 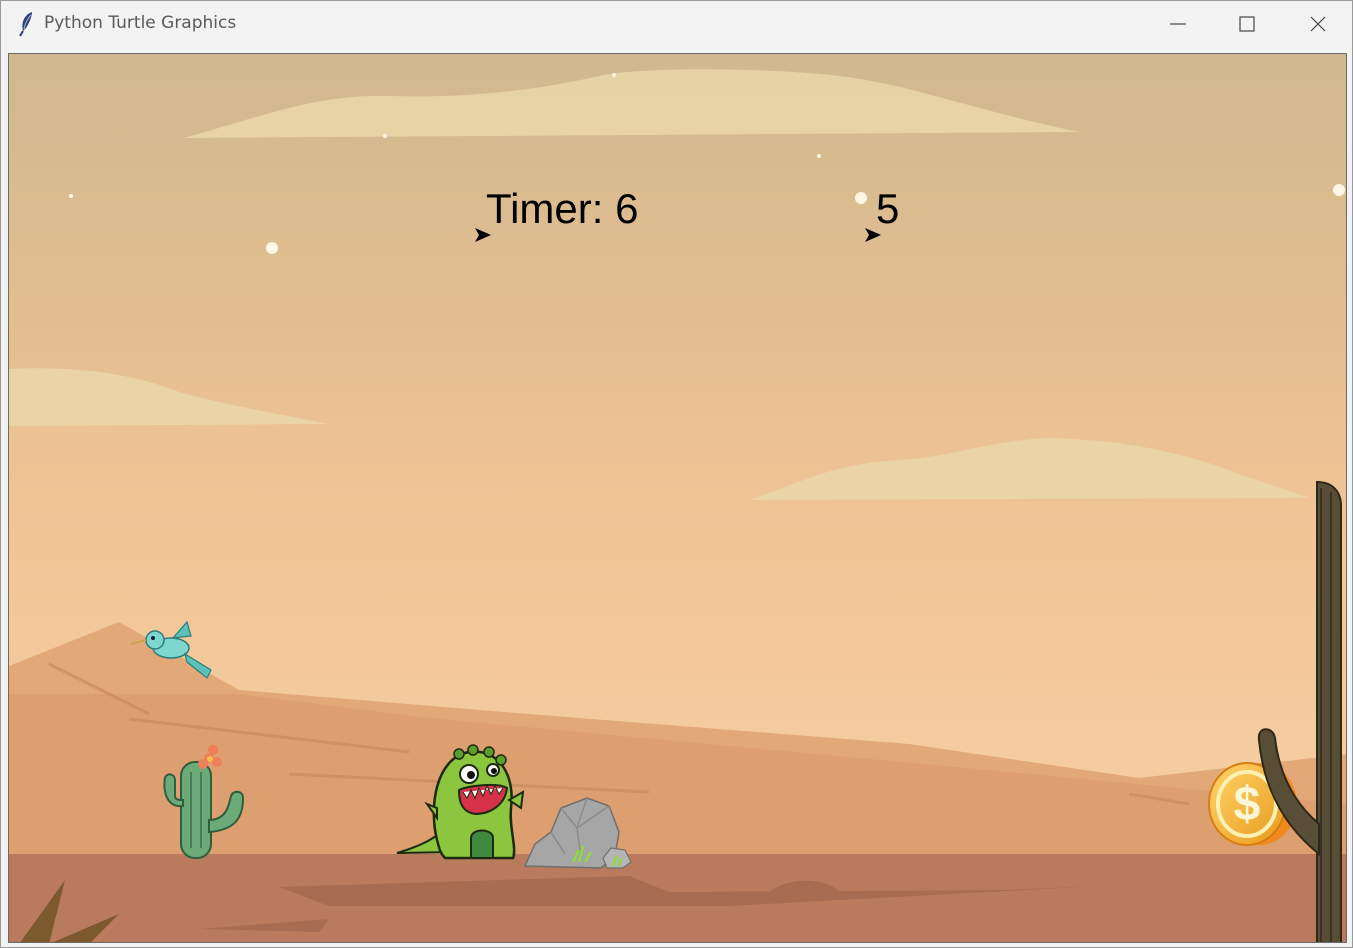 What do you see at coordinates (888, 208) in the screenshot?
I see `score-text: 5` at bounding box center [888, 208].